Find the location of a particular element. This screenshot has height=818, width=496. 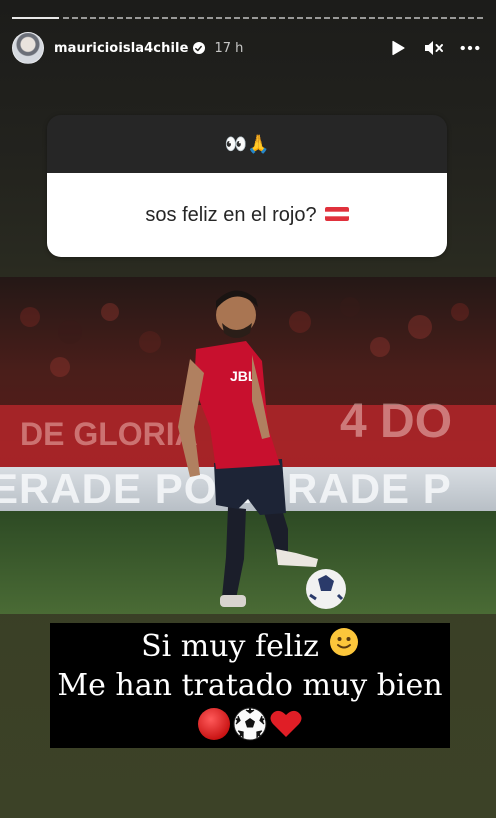

red-heart-icon is located at coordinates (286, 726).